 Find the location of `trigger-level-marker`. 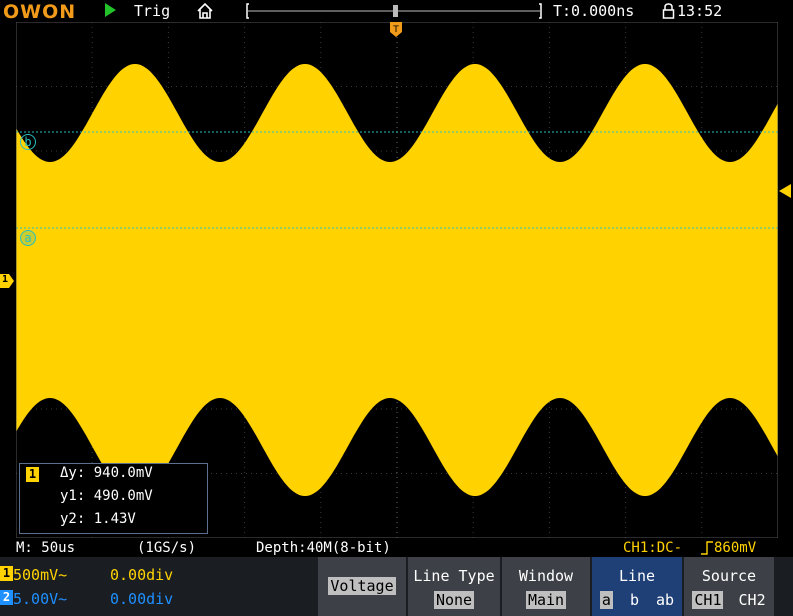

trigger-level-marker is located at coordinates (785, 192).